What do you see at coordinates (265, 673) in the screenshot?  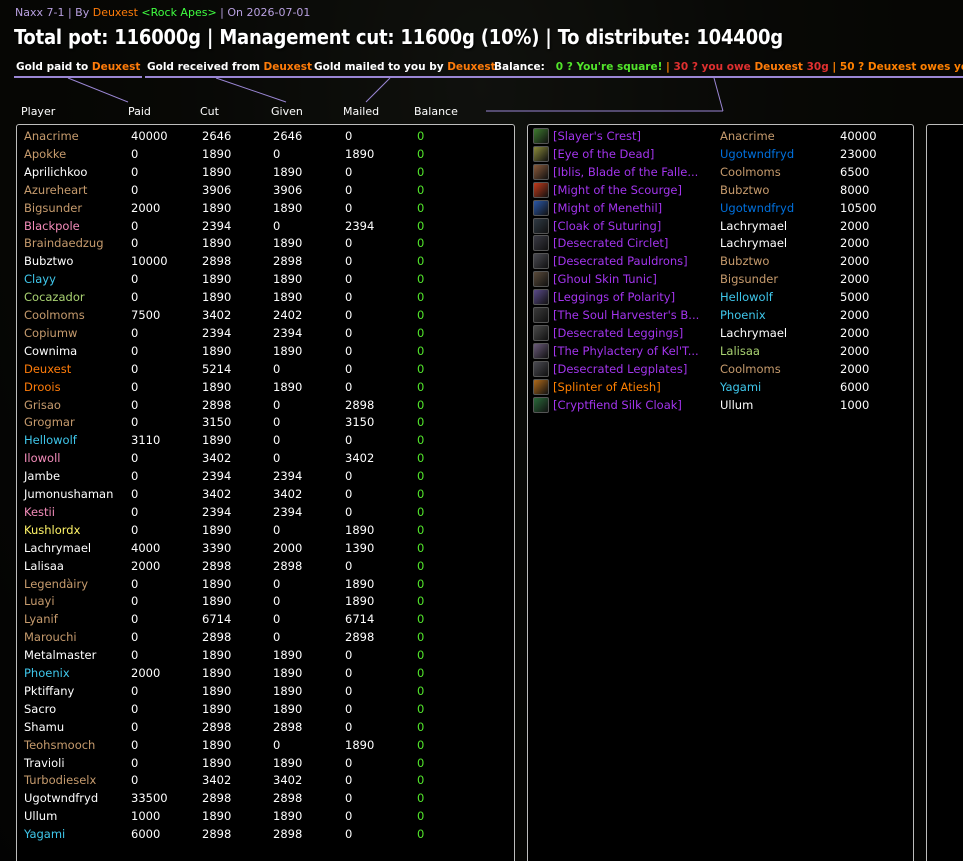 I see `player-row: Phoenix 2000 1890 1890 0 0` at bounding box center [265, 673].